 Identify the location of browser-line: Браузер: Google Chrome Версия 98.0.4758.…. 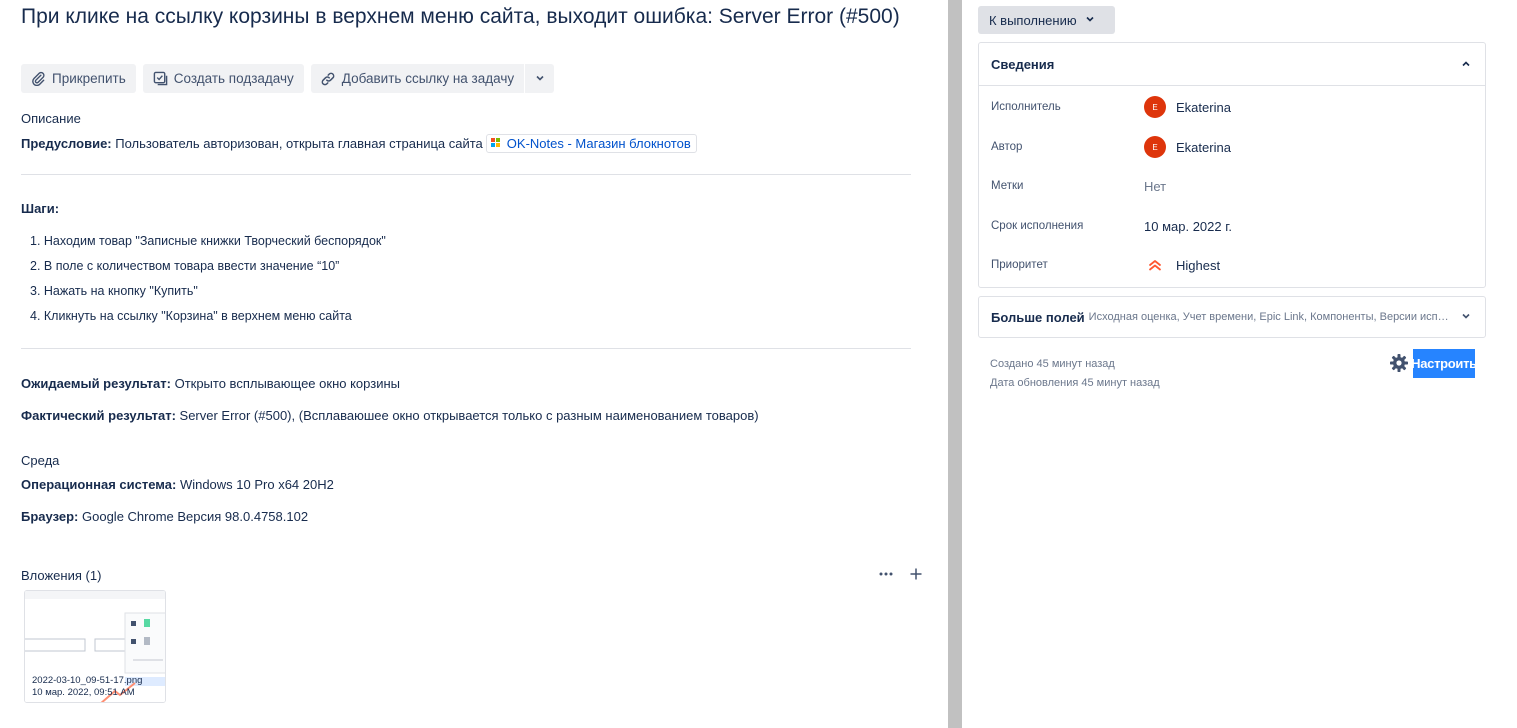
(164, 516).